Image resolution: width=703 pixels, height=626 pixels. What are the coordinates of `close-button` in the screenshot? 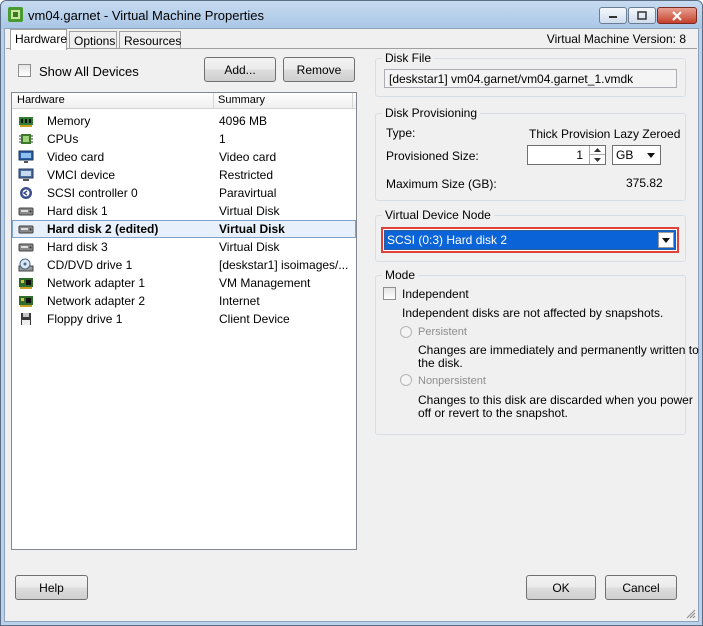 It's located at (677, 15).